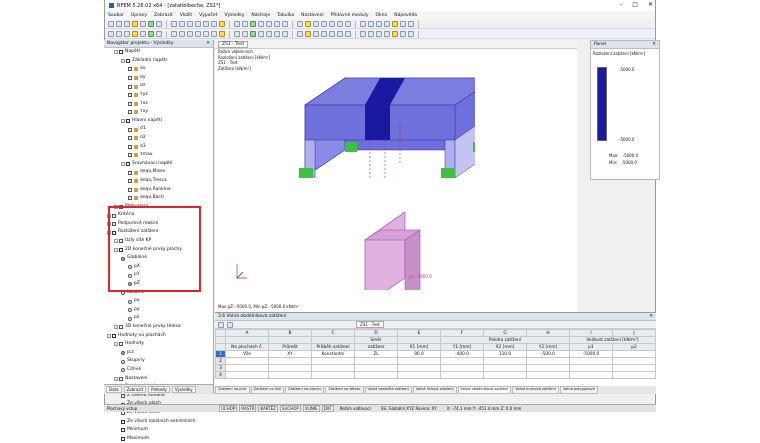  I want to click on tree-item: σ3, so click(158, 147).